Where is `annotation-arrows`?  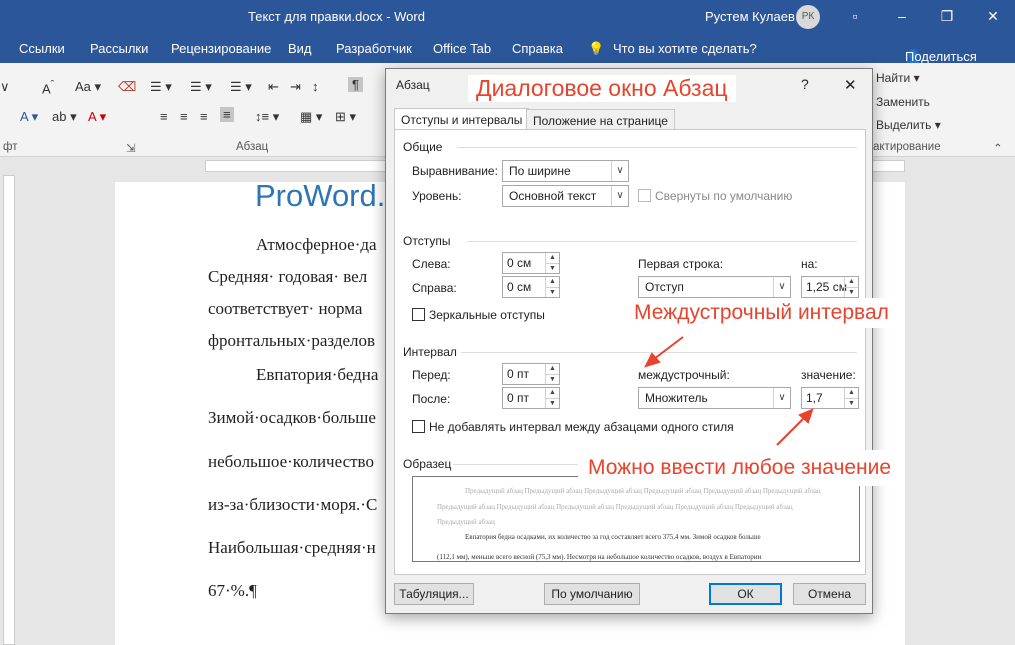 annotation-arrows is located at coordinates (729, 391).